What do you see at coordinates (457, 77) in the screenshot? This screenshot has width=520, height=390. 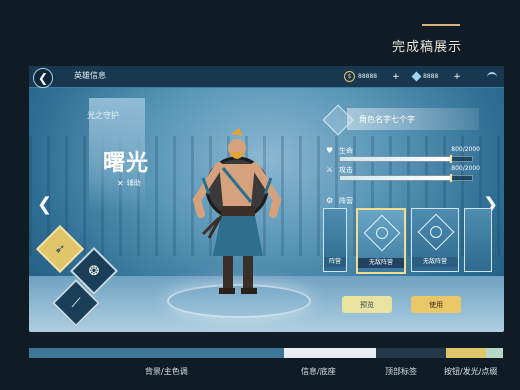 I see `add-gem-button: +` at bounding box center [457, 77].